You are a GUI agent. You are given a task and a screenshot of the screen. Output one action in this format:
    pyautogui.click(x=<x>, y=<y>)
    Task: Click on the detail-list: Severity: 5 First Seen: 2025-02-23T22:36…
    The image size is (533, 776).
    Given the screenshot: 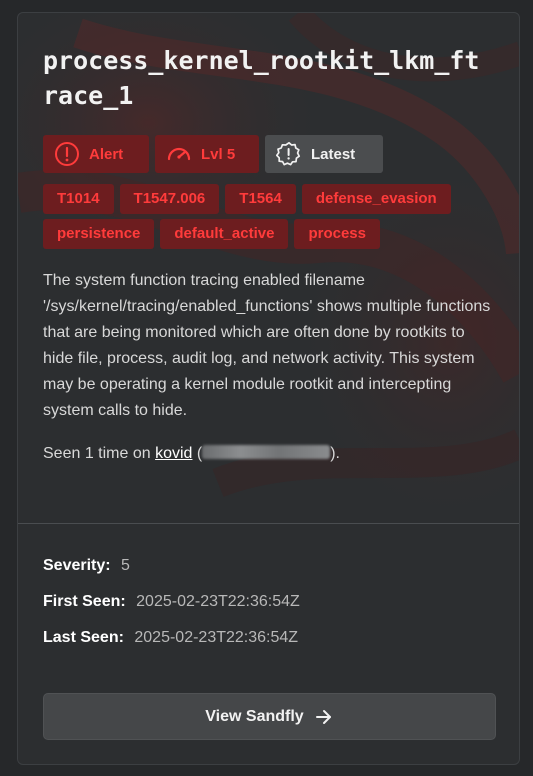 What is the action you would take?
    pyautogui.click(x=171, y=608)
    